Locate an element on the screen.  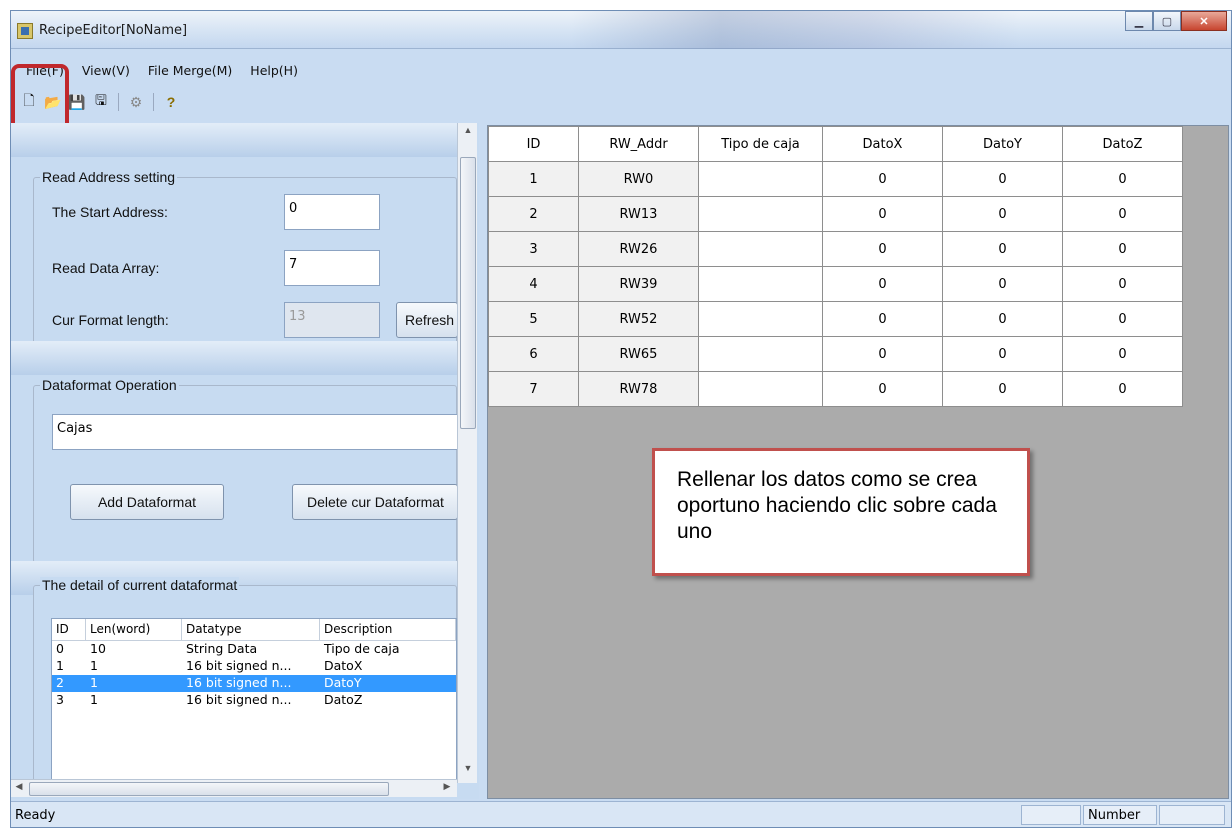
read-data-array-input: 7 is located at coordinates (332, 268).